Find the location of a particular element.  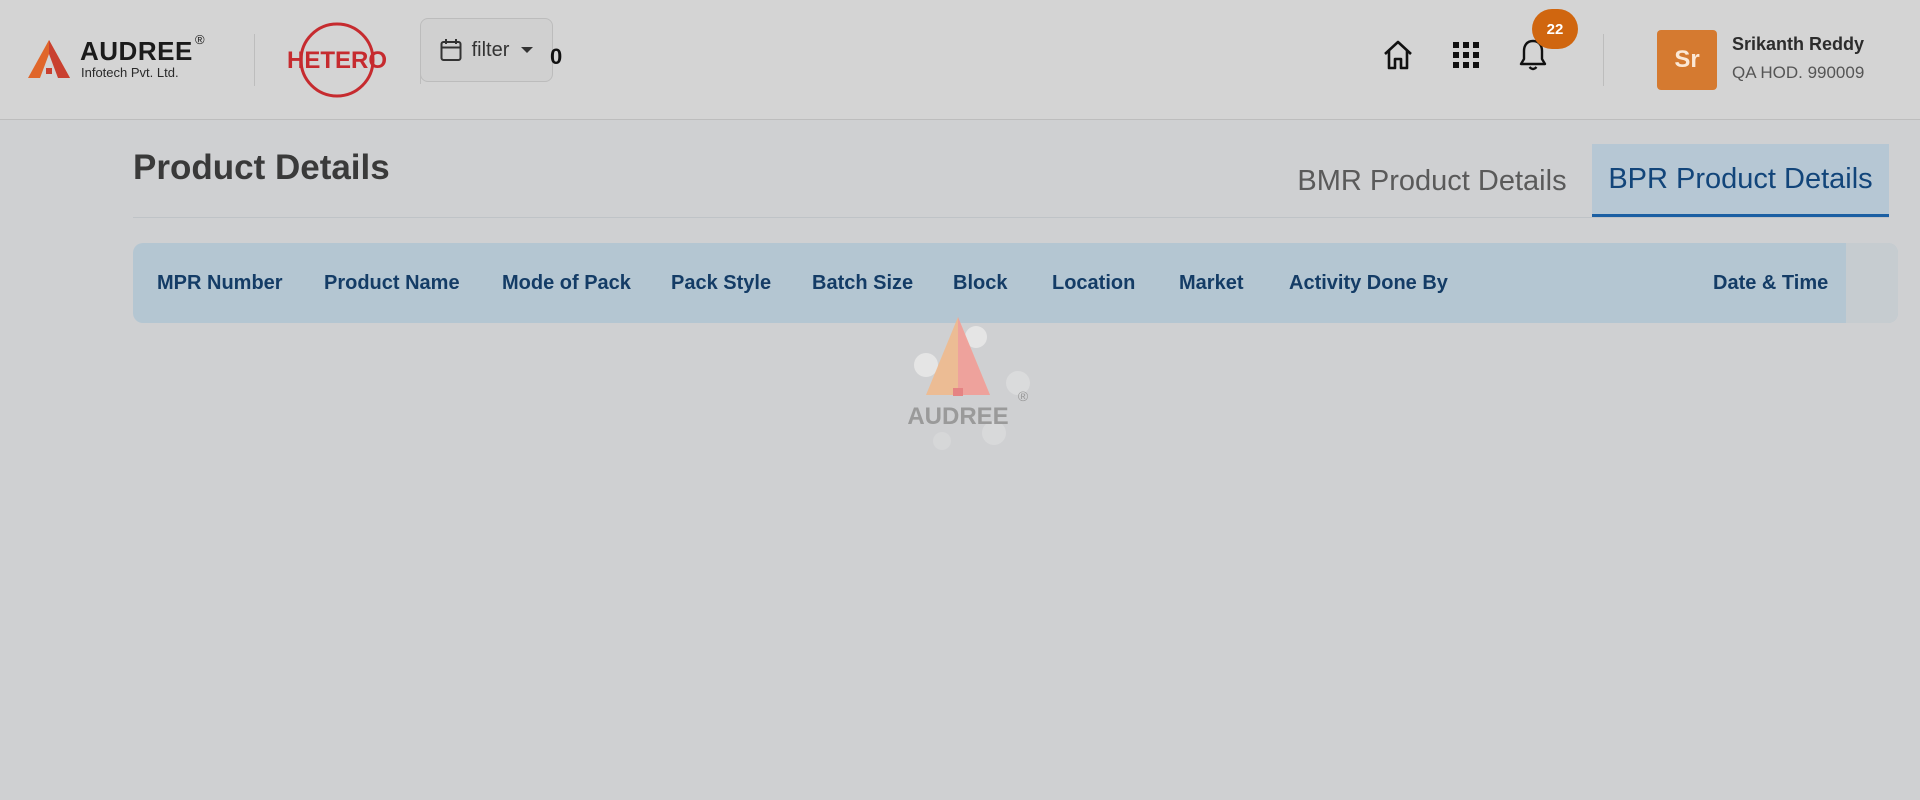

column-header-location: Location is located at coordinates (1093, 283).